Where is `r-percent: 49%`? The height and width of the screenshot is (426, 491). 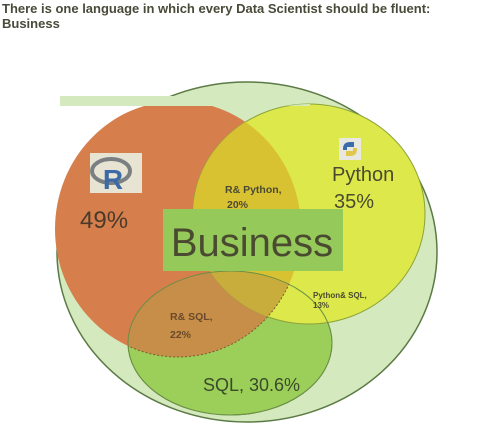 r-percent: 49% is located at coordinates (104, 220).